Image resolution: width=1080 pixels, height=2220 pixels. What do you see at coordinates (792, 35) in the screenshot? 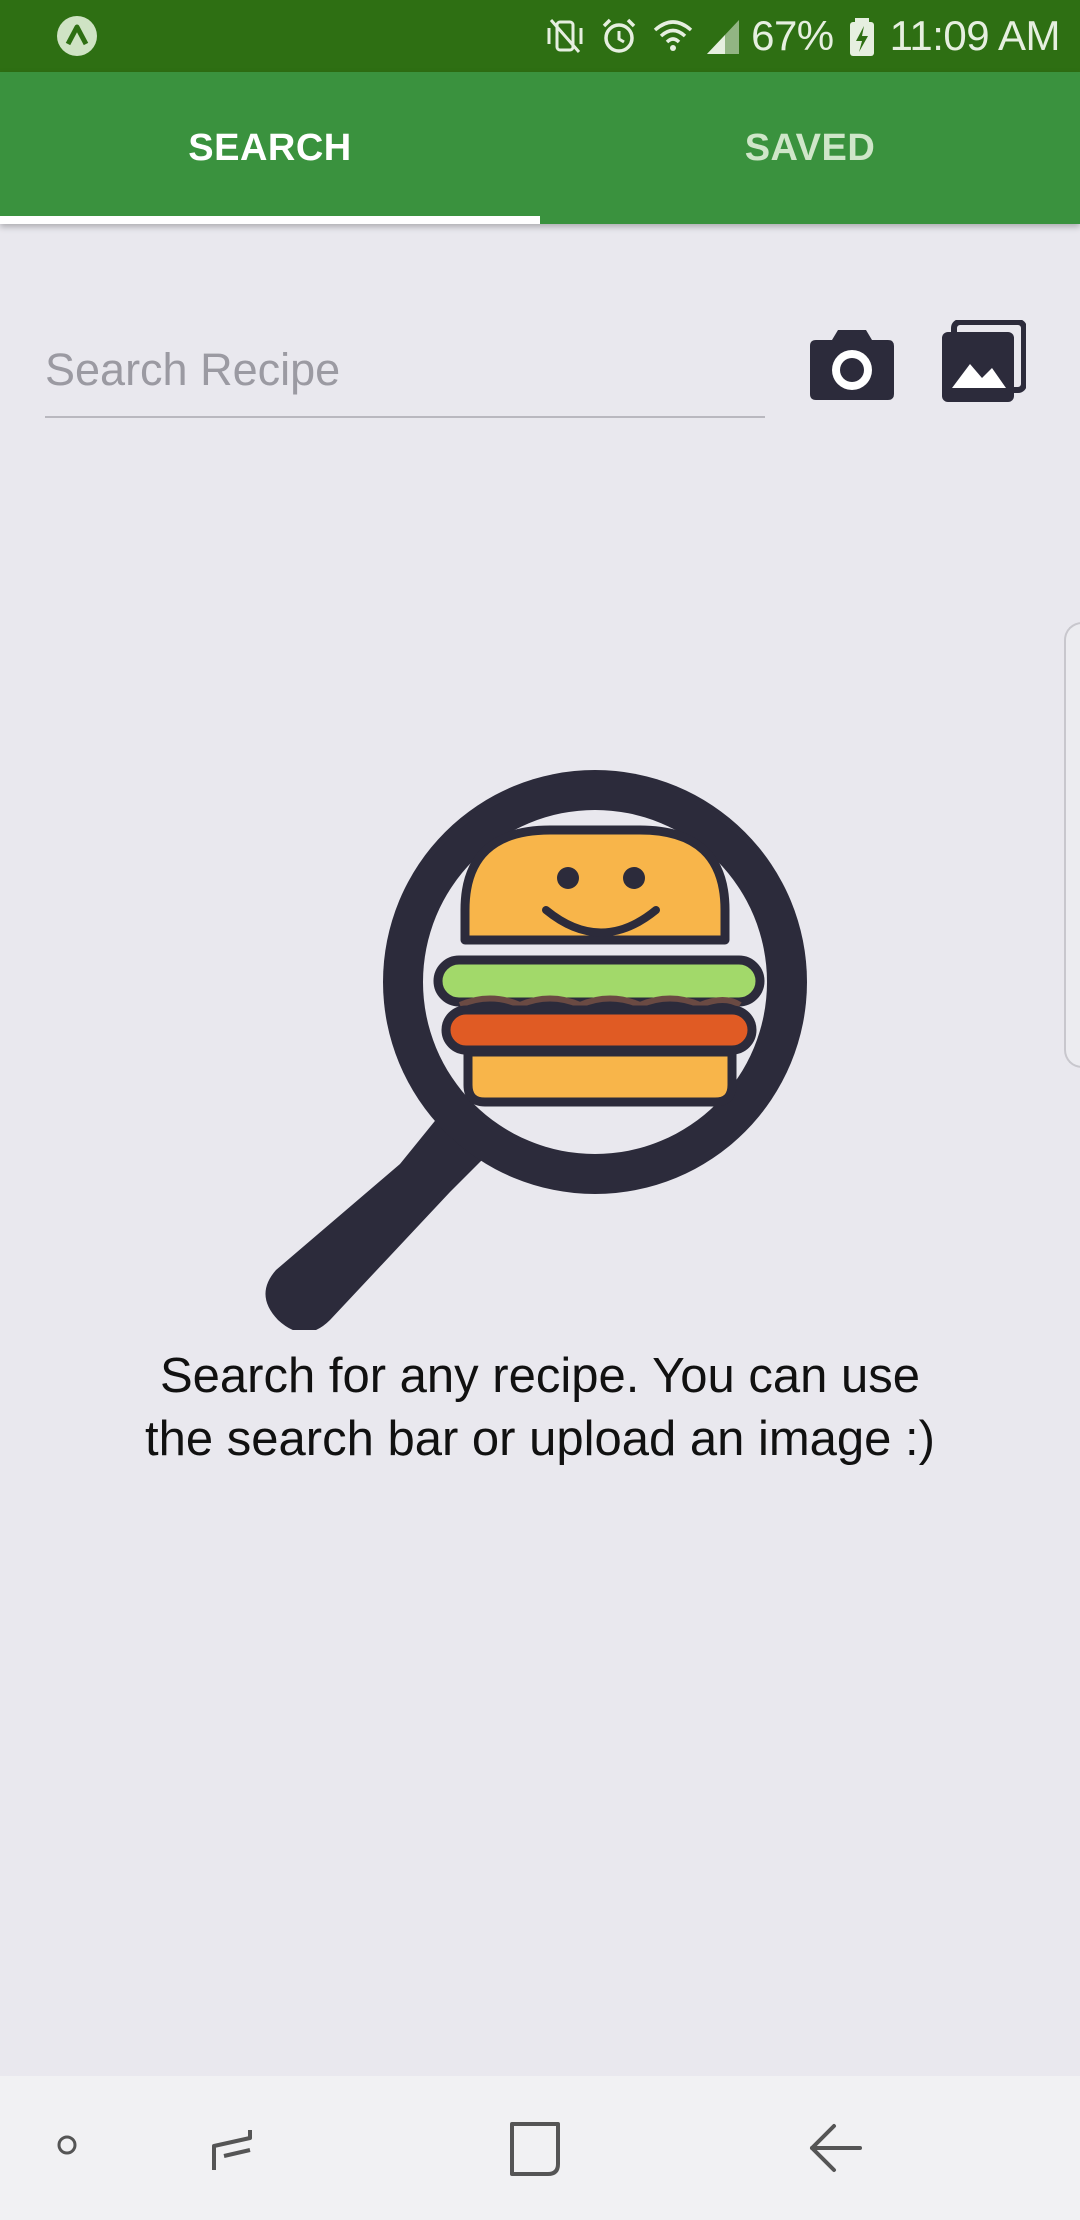
I see `battery-percent: 67%` at bounding box center [792, 35].